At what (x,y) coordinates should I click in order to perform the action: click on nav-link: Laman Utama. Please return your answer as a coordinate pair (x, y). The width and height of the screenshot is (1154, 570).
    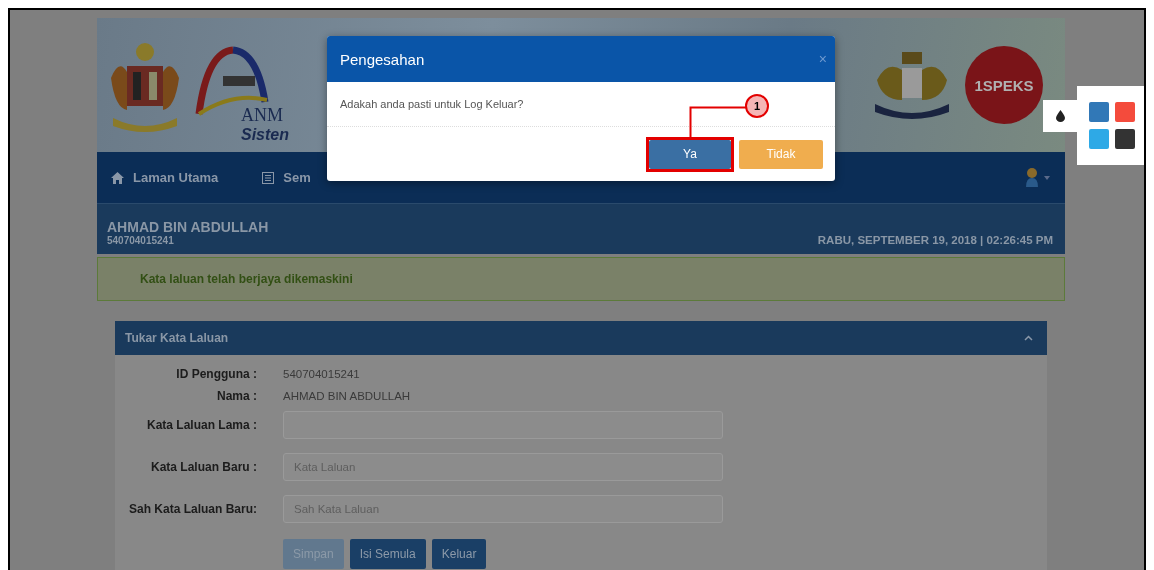
    Looking at the image, I should click on (165, 177).